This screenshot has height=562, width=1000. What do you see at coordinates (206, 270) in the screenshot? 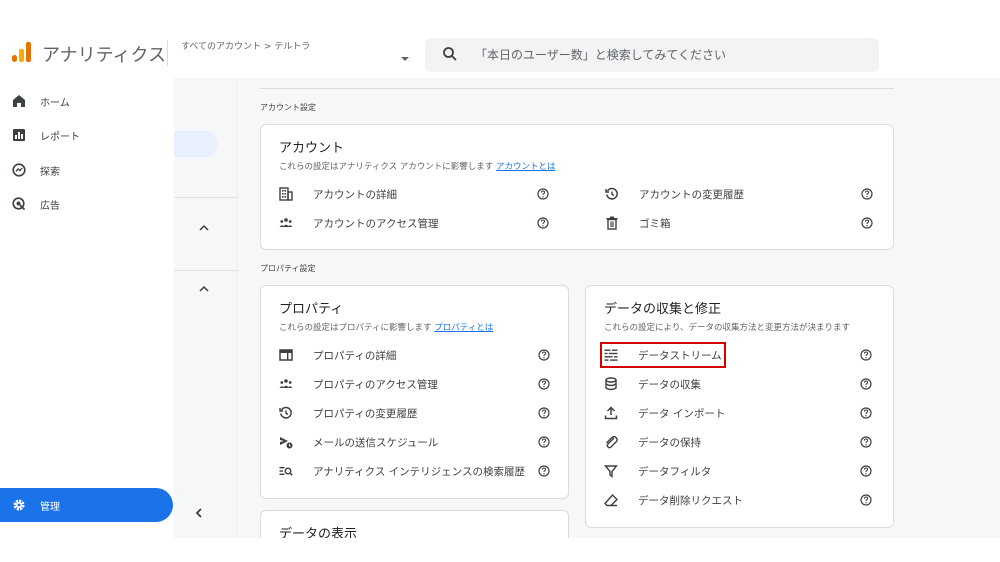
I see `sub-nav-divider` at bounding box center [206, 270].